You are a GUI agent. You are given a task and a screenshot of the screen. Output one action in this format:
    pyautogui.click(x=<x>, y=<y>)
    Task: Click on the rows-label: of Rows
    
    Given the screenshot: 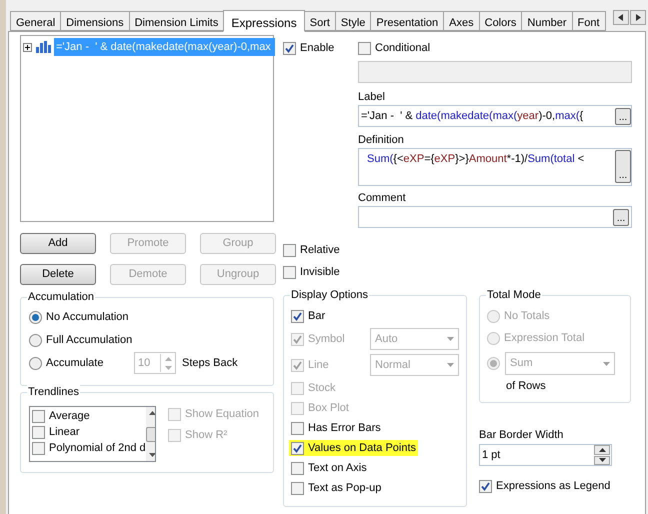 What is the action you would take?
    pyautogui.click(x=526, y=386)
    